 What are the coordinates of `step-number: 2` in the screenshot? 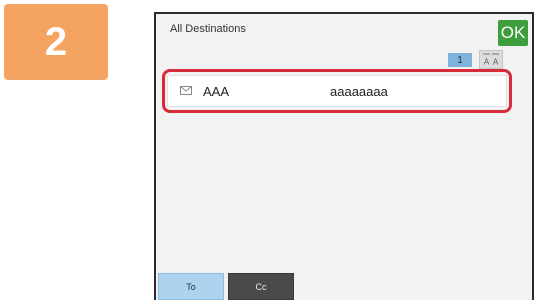 It's located at (56, 42).